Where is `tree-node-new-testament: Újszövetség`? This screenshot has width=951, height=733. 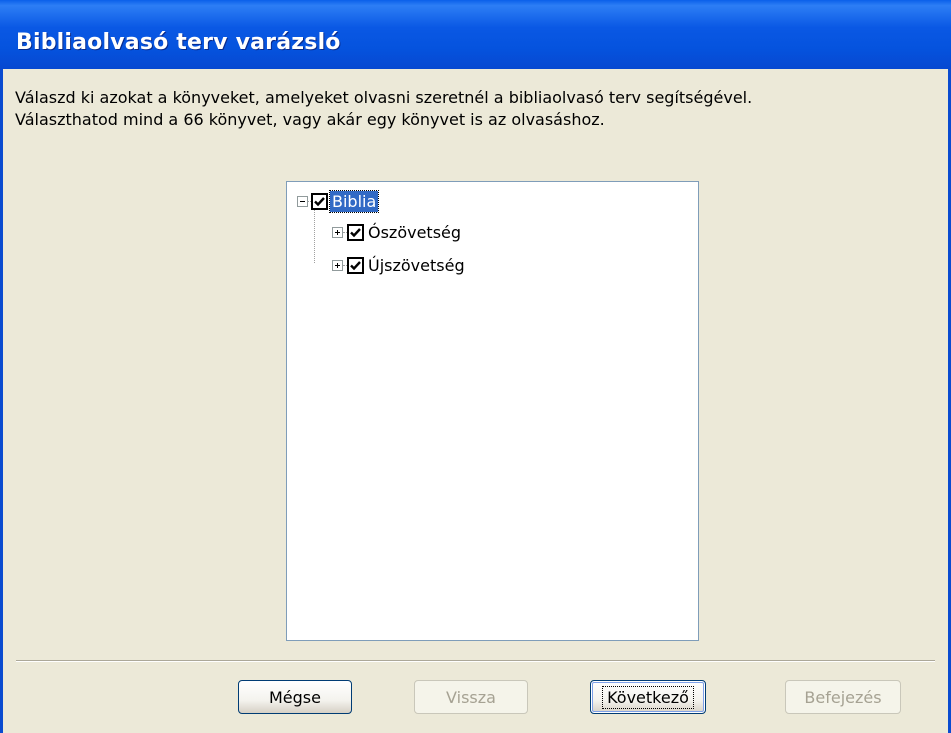 tree-node-new-testament: Újszövetség is located at coordinates (399, 265).